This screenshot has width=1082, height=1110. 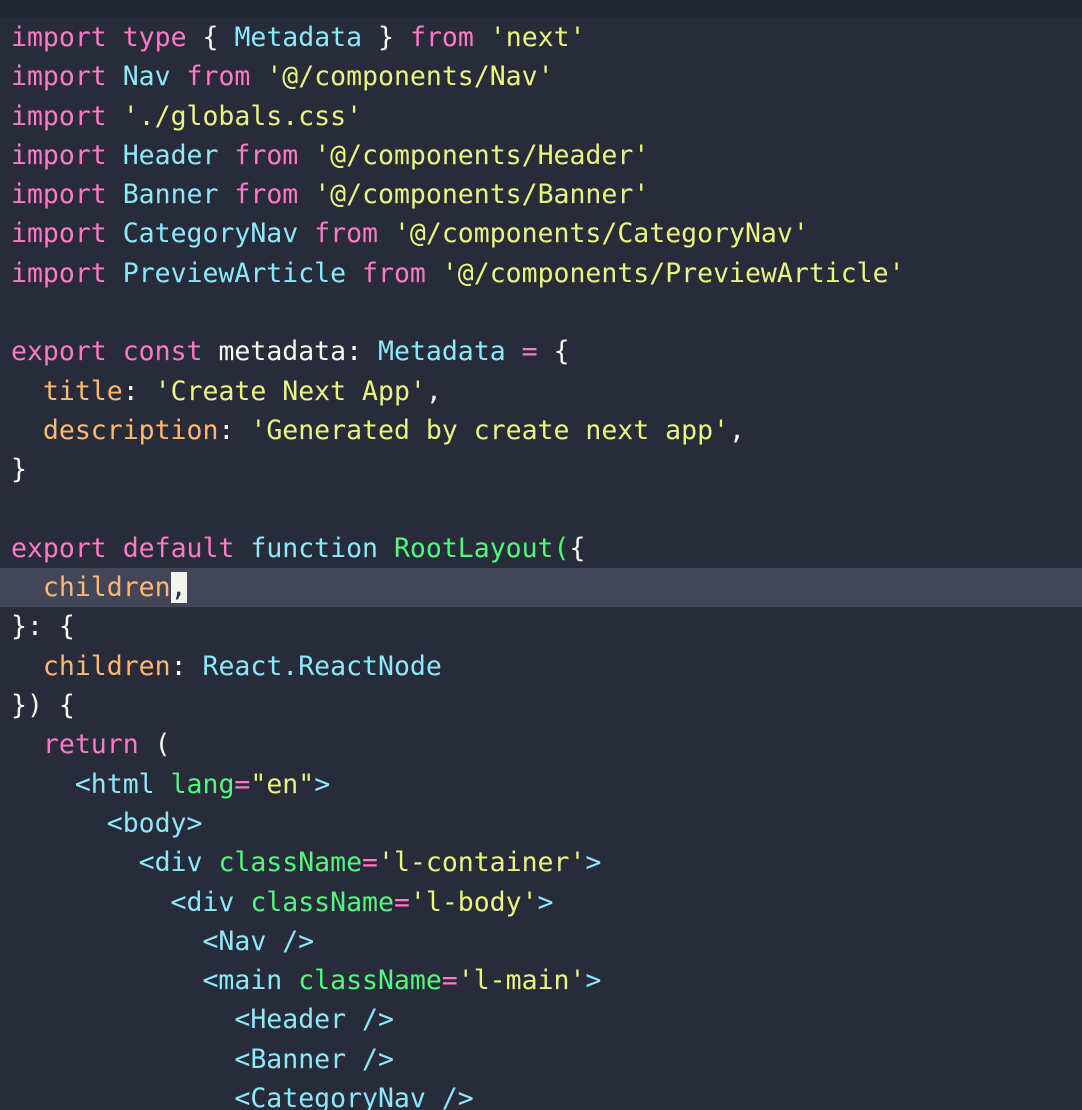 I want to click on code-token-function: RootLayout, so click(x=473, y=548).